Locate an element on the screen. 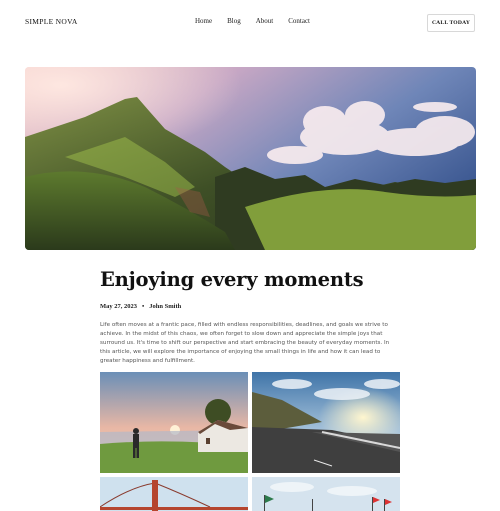  gallery-photo-bridge is located at coordinates (174, 494).